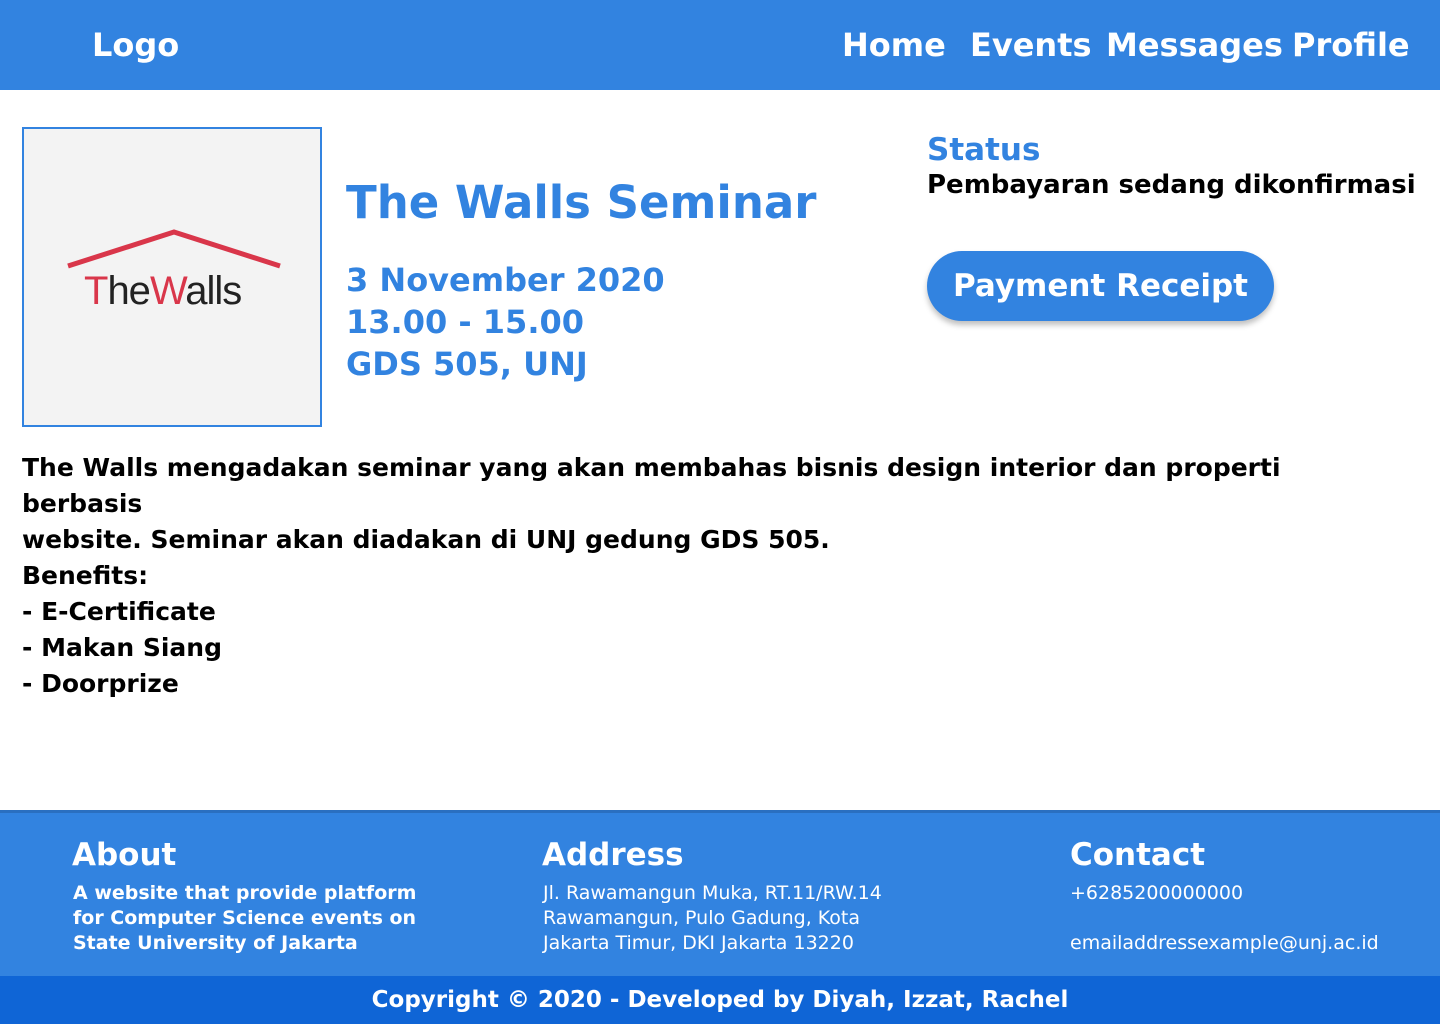 The width and height of the screenshot is (1440, 1024). Describe the element at coordinates (1156, 893) in the screenshot. I see `contact-phone: +6285200000000` at that location.